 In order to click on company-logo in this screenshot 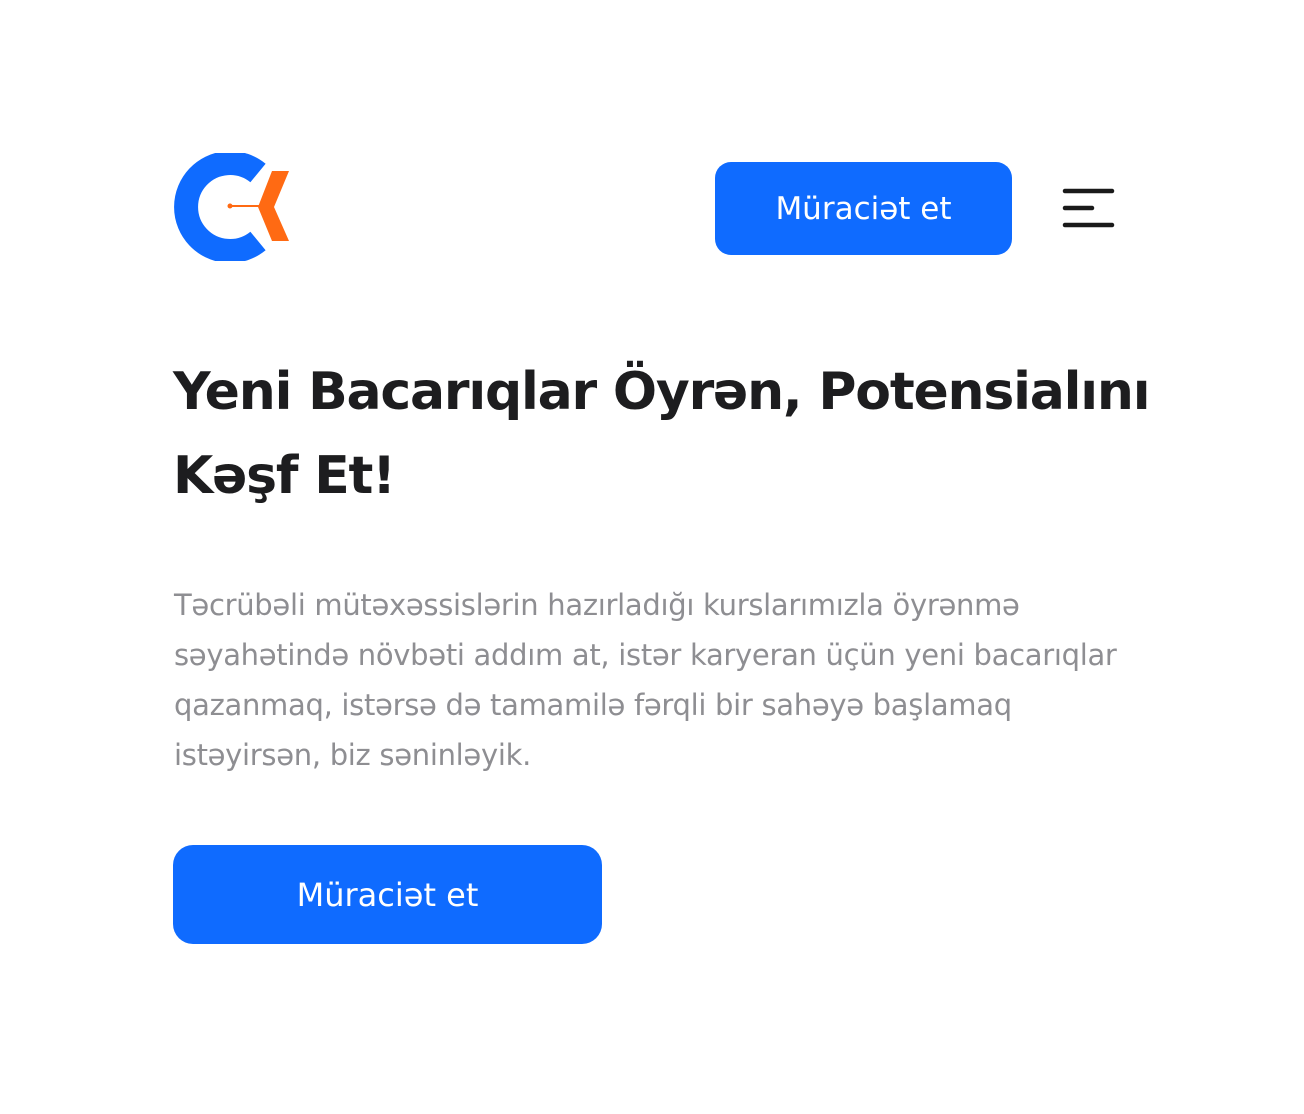, I will do `click(232, 207)`.